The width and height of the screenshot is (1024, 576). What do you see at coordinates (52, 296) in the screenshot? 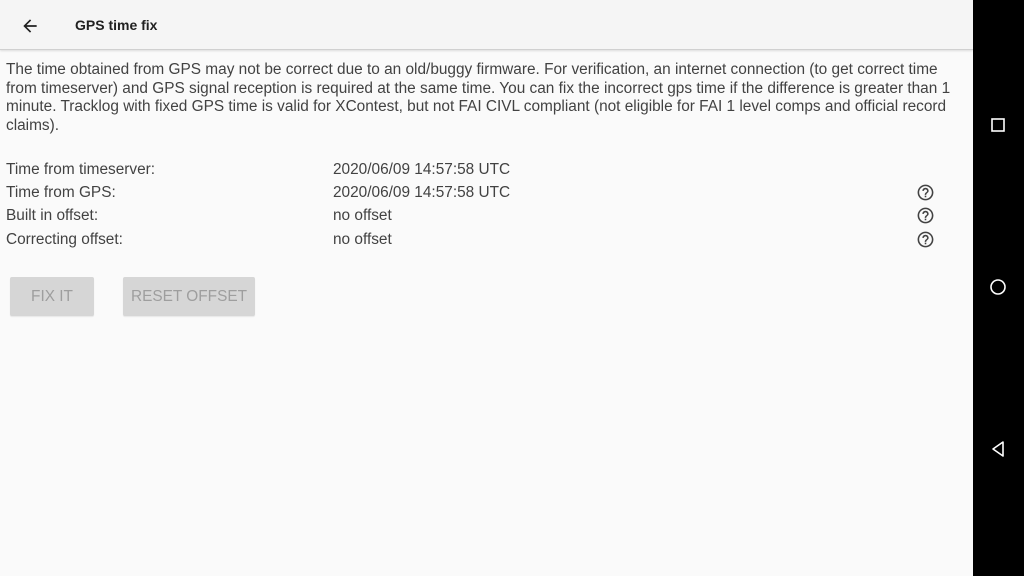
I see `fix-it-button: FIX IT` at bounding box center [52, 296].